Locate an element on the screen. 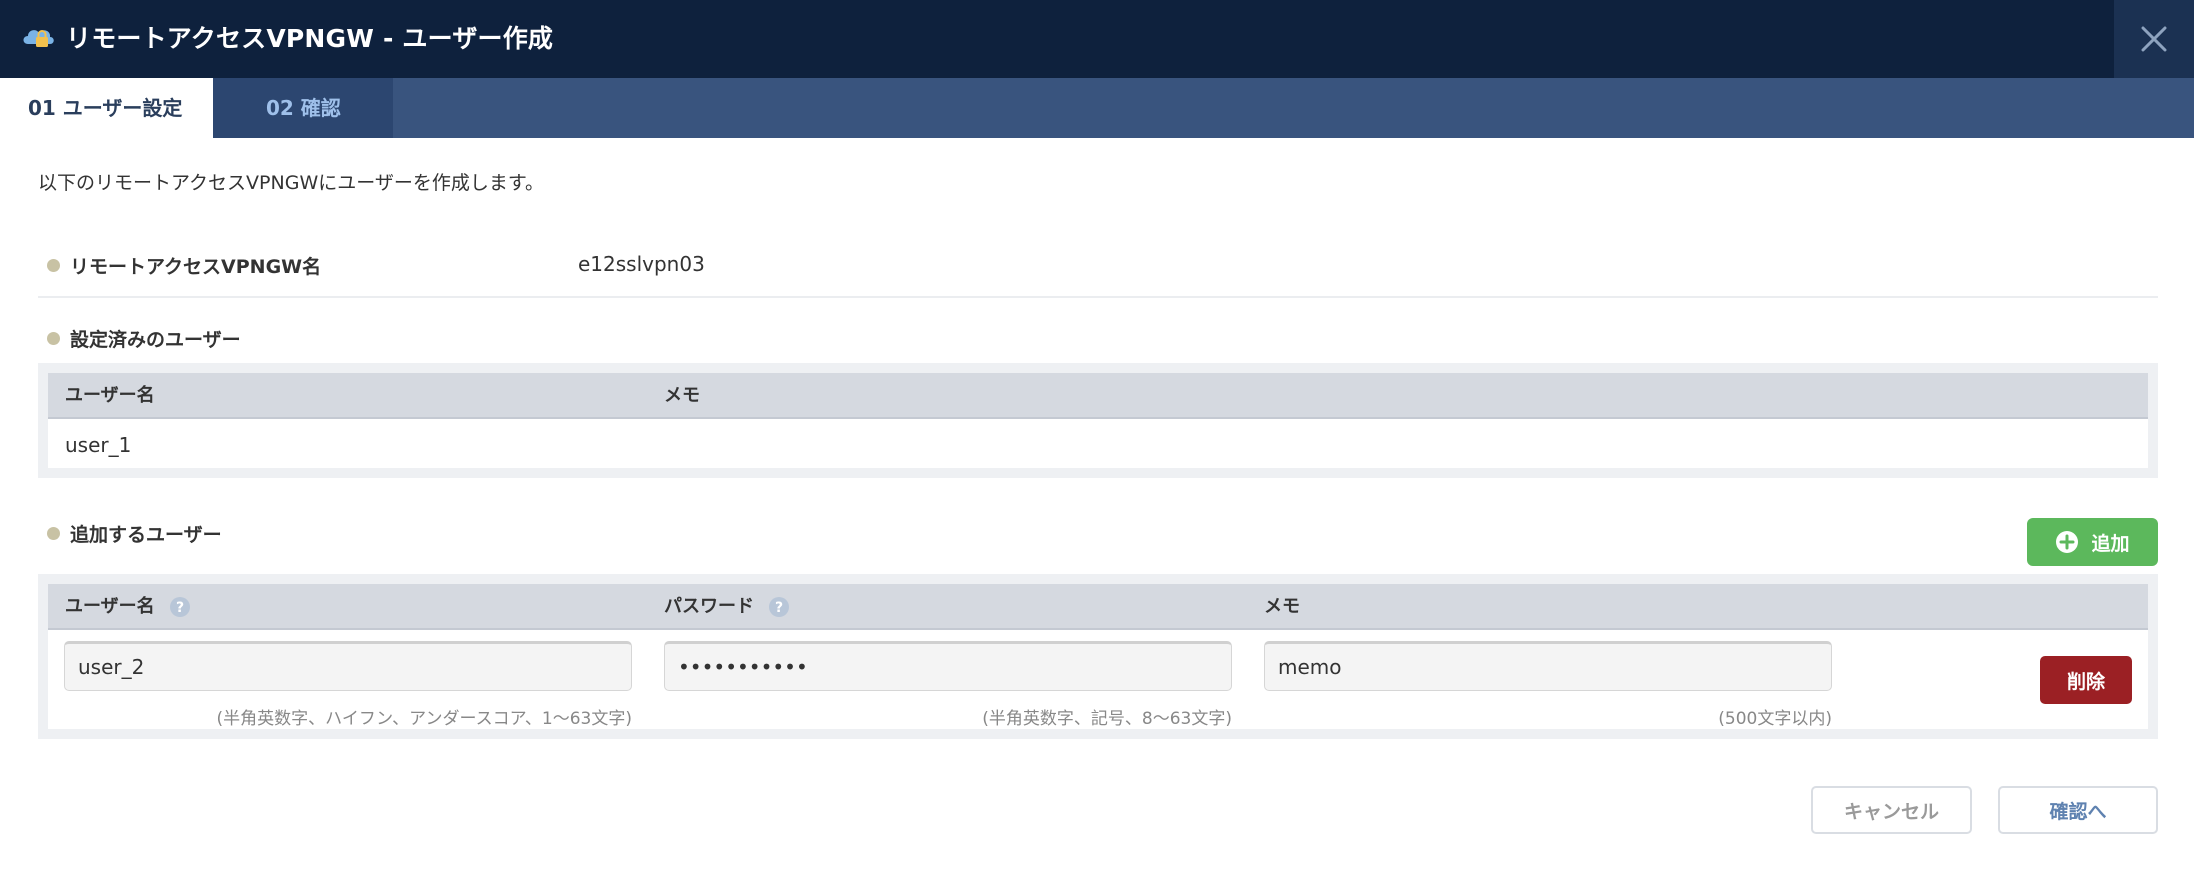 This screenshot has height=870, width=2194. password-hint: (半角英数字、記号、8〜63文字) is located at coordinates (1107, 719).